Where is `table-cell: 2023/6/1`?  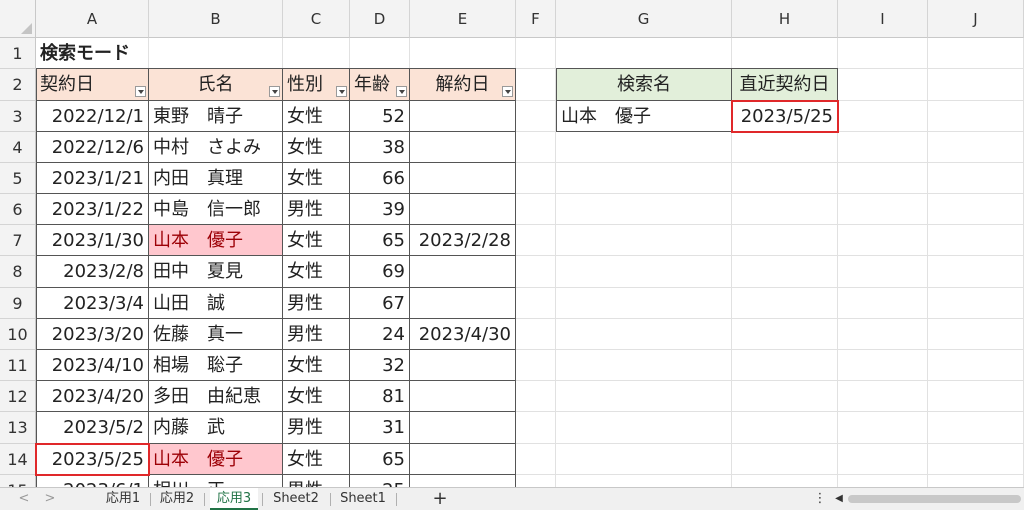 table-cell: 2023/6/1 is located at coordinates (92, 481).